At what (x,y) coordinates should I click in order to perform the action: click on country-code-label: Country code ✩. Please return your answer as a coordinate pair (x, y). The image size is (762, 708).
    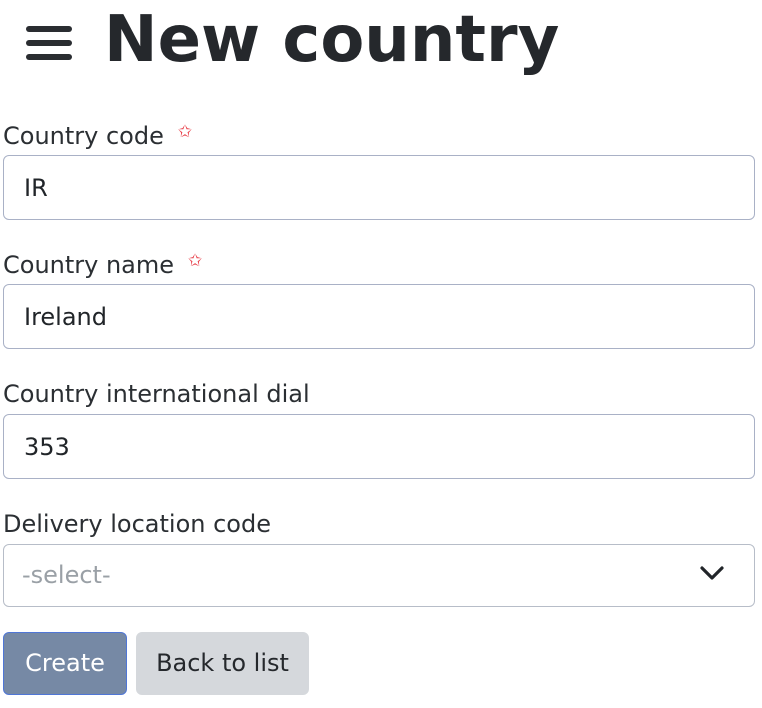
    Looking at the image, I should click on (379, 136).